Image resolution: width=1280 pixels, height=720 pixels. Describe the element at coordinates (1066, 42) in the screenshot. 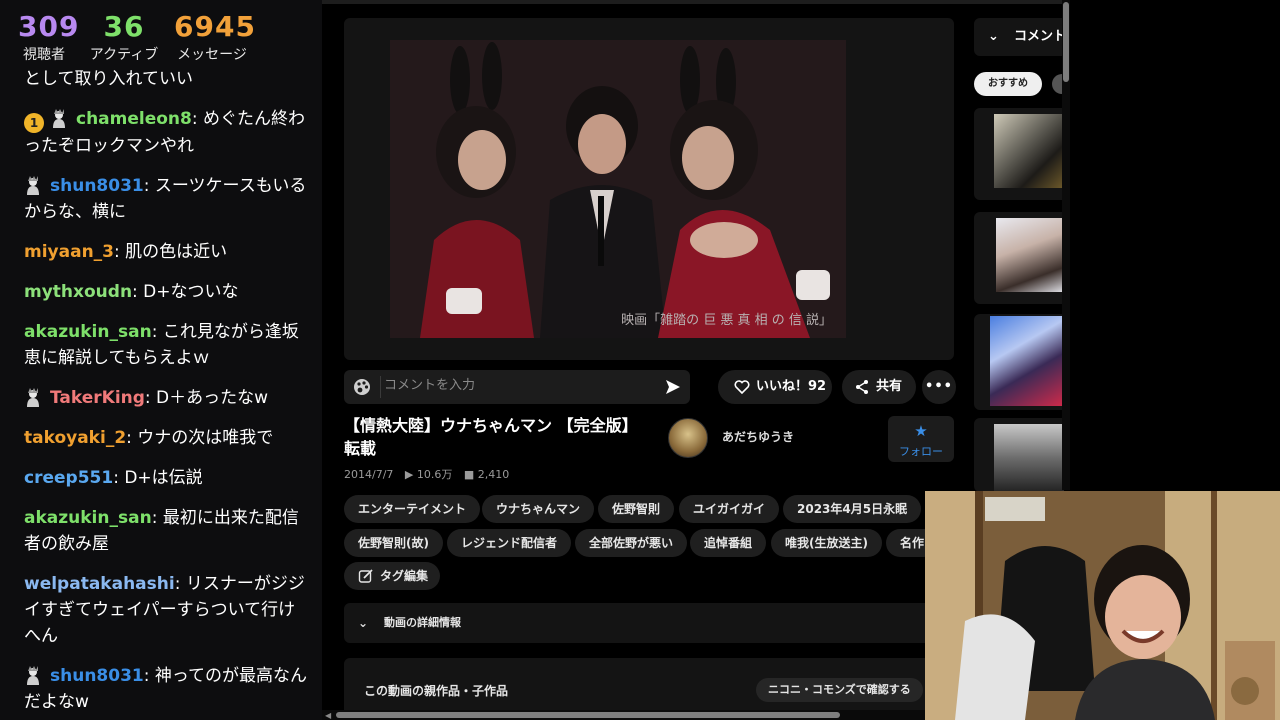

I see `vertical-scrollbar-thumb` at that location.